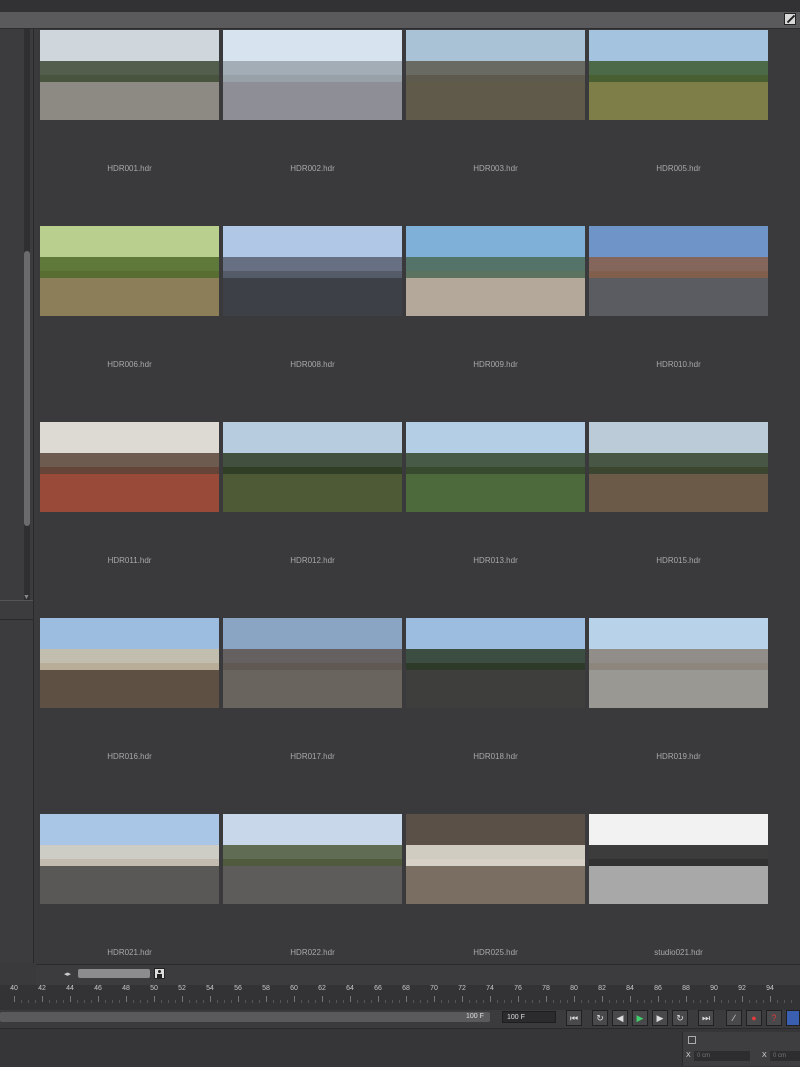  Describe the element at coordinates (734, 1018) in the screenshot. I see `keyframe-button: ∕` at that location.